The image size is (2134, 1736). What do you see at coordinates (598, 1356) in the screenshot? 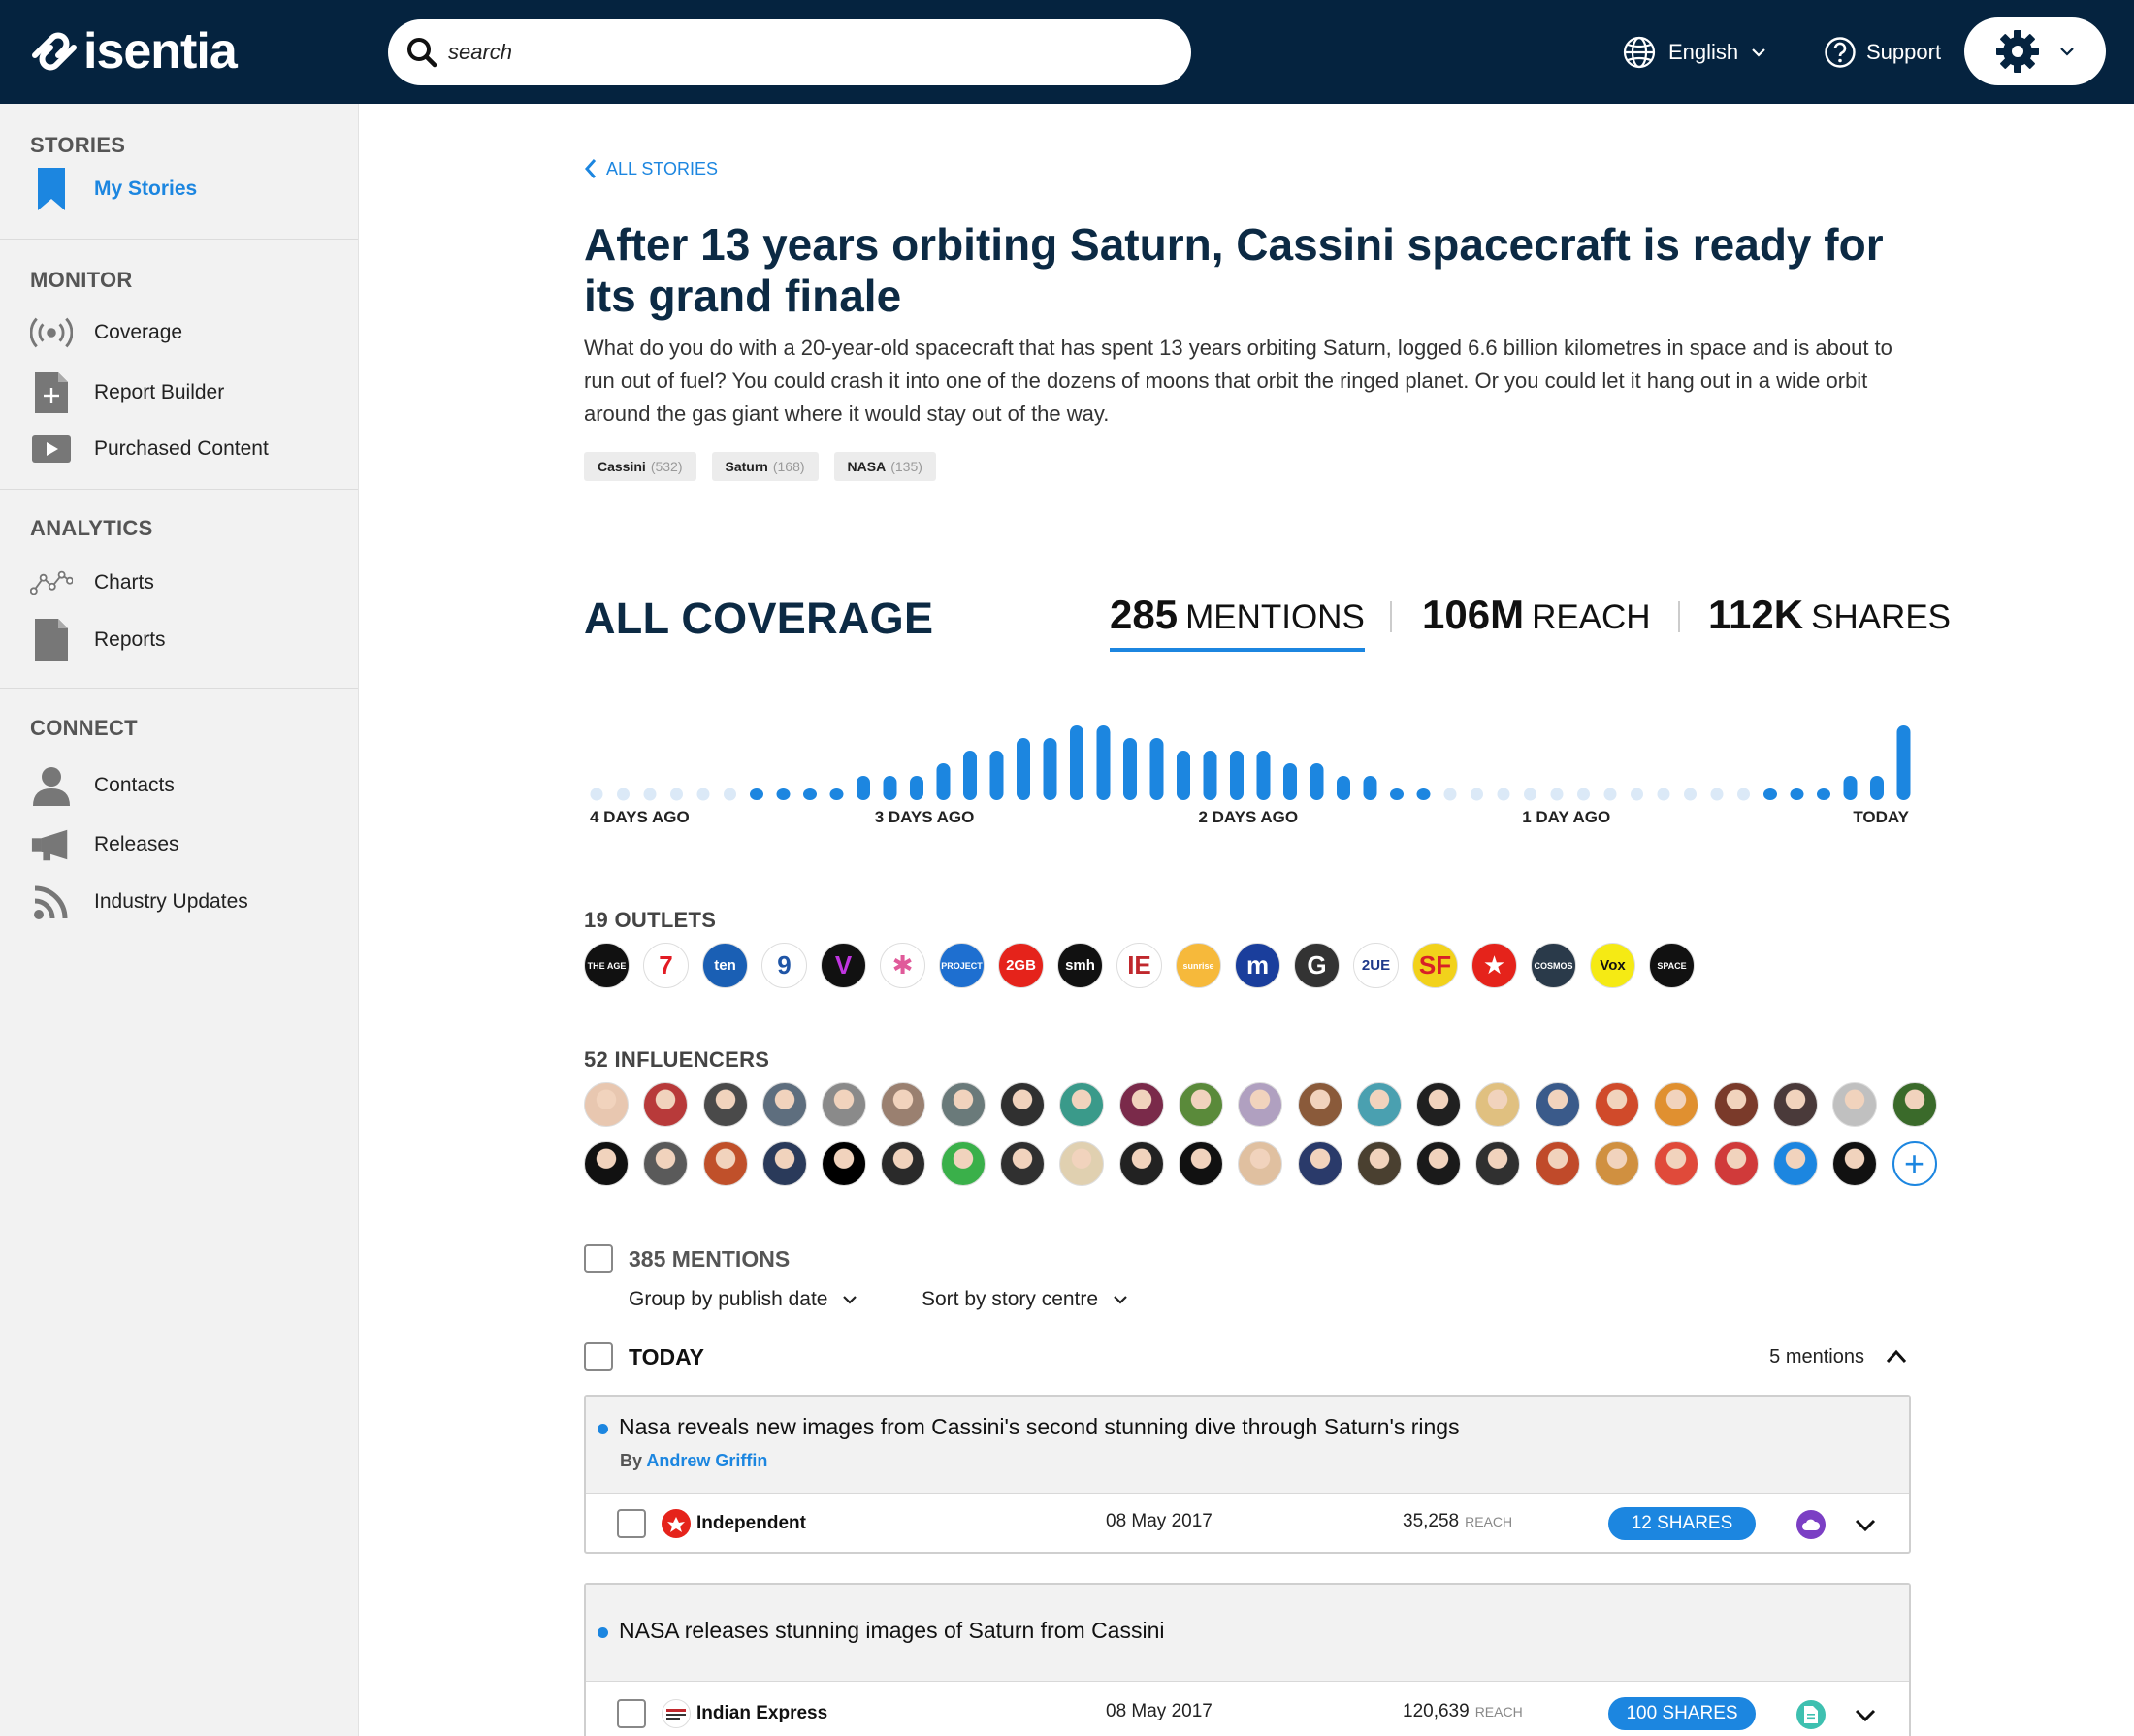
I see `group-checkbox` at bounding box center [598, 1356].